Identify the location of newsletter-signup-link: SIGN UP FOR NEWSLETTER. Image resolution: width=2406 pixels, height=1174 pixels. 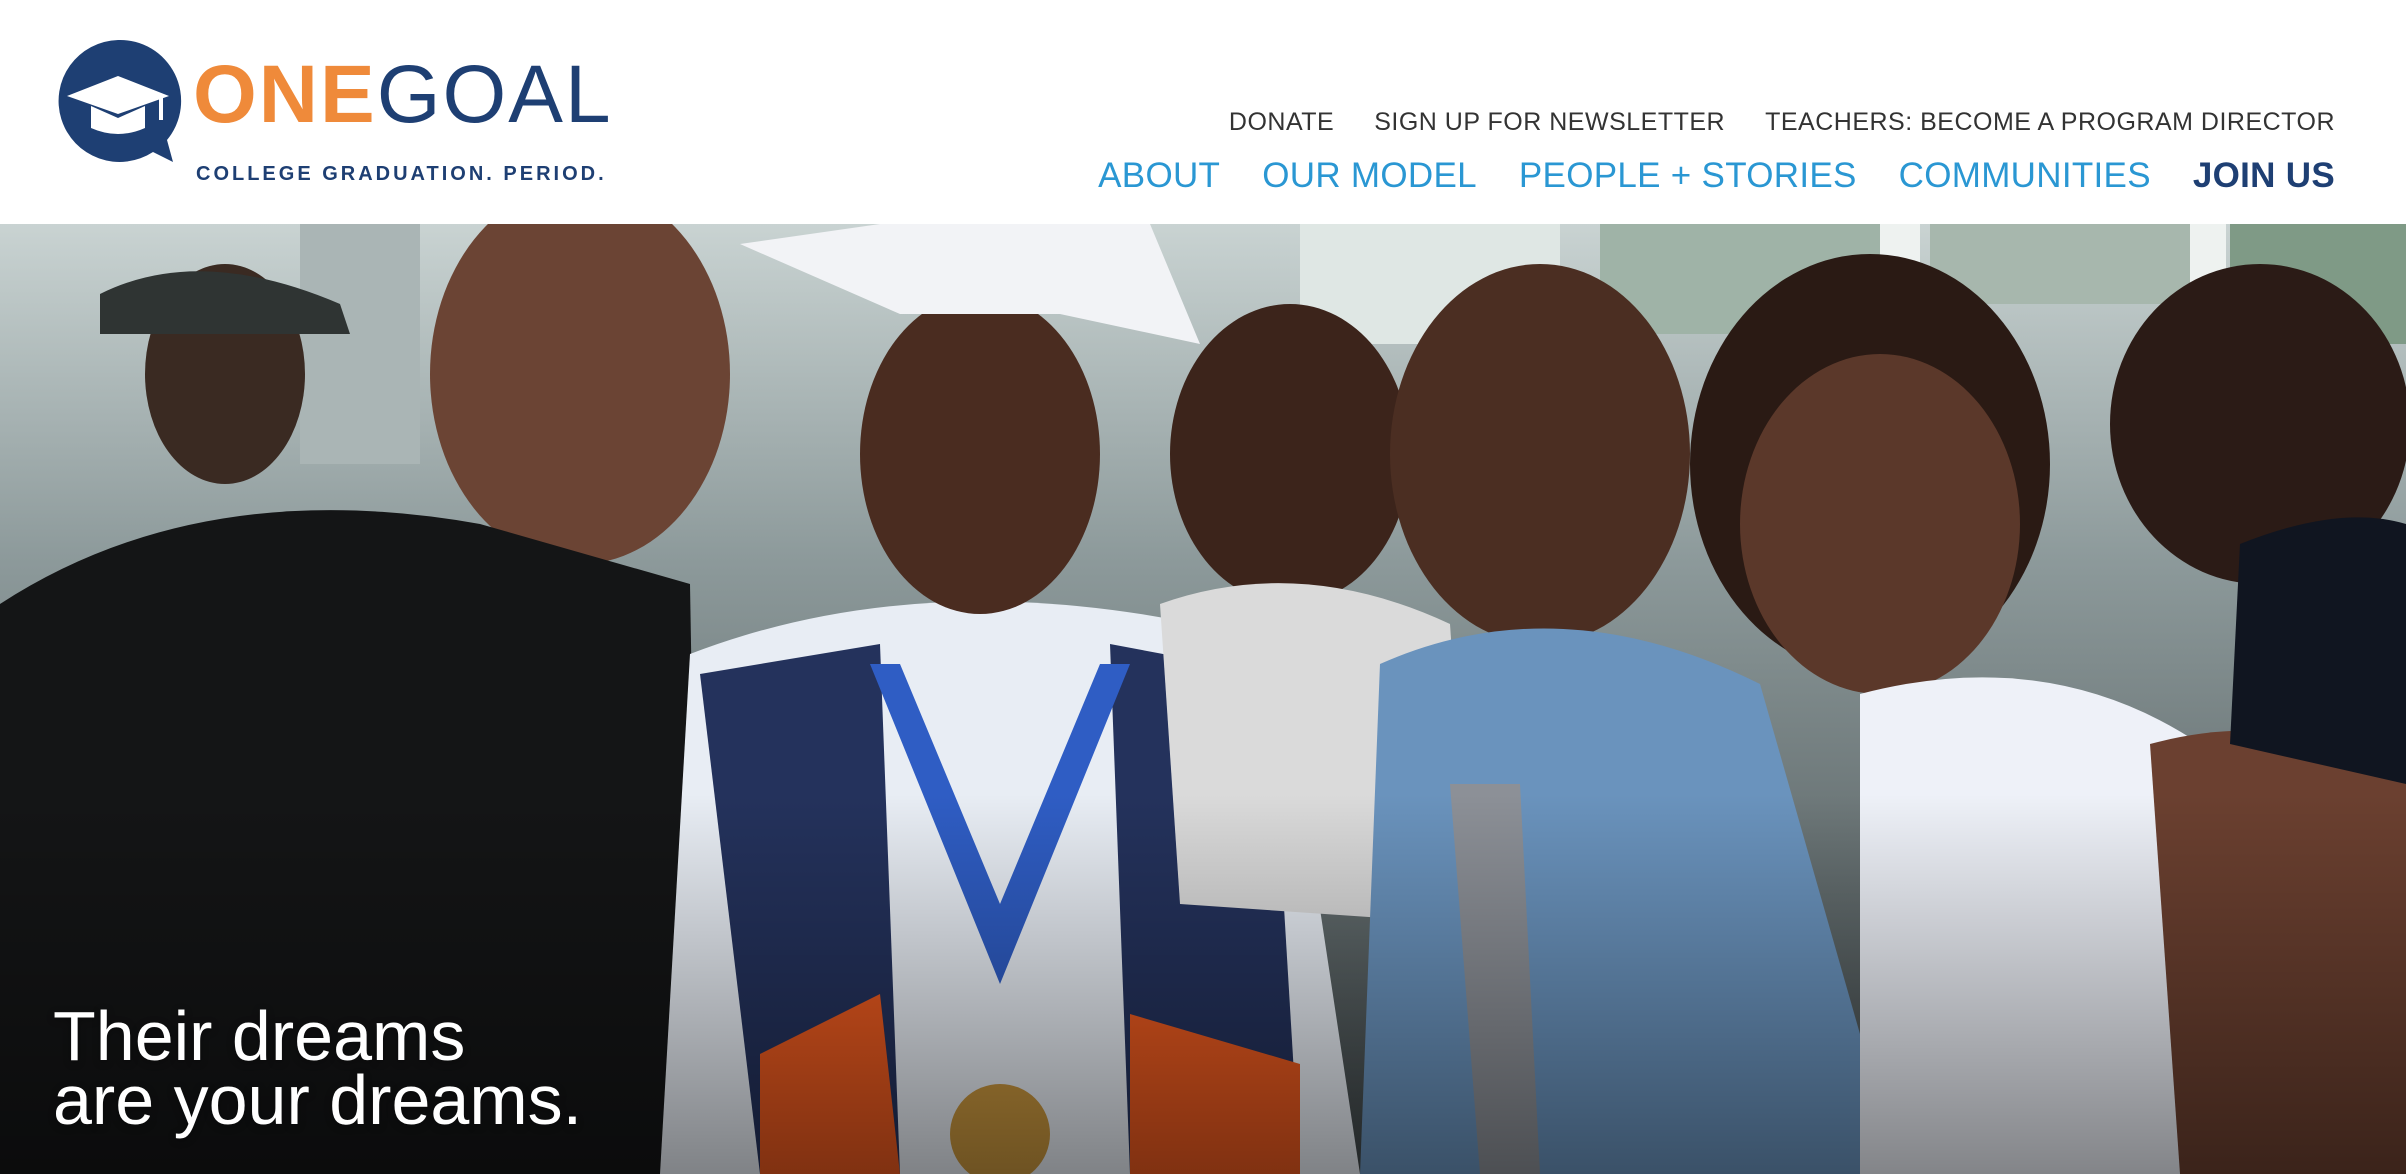
(1549, 122).